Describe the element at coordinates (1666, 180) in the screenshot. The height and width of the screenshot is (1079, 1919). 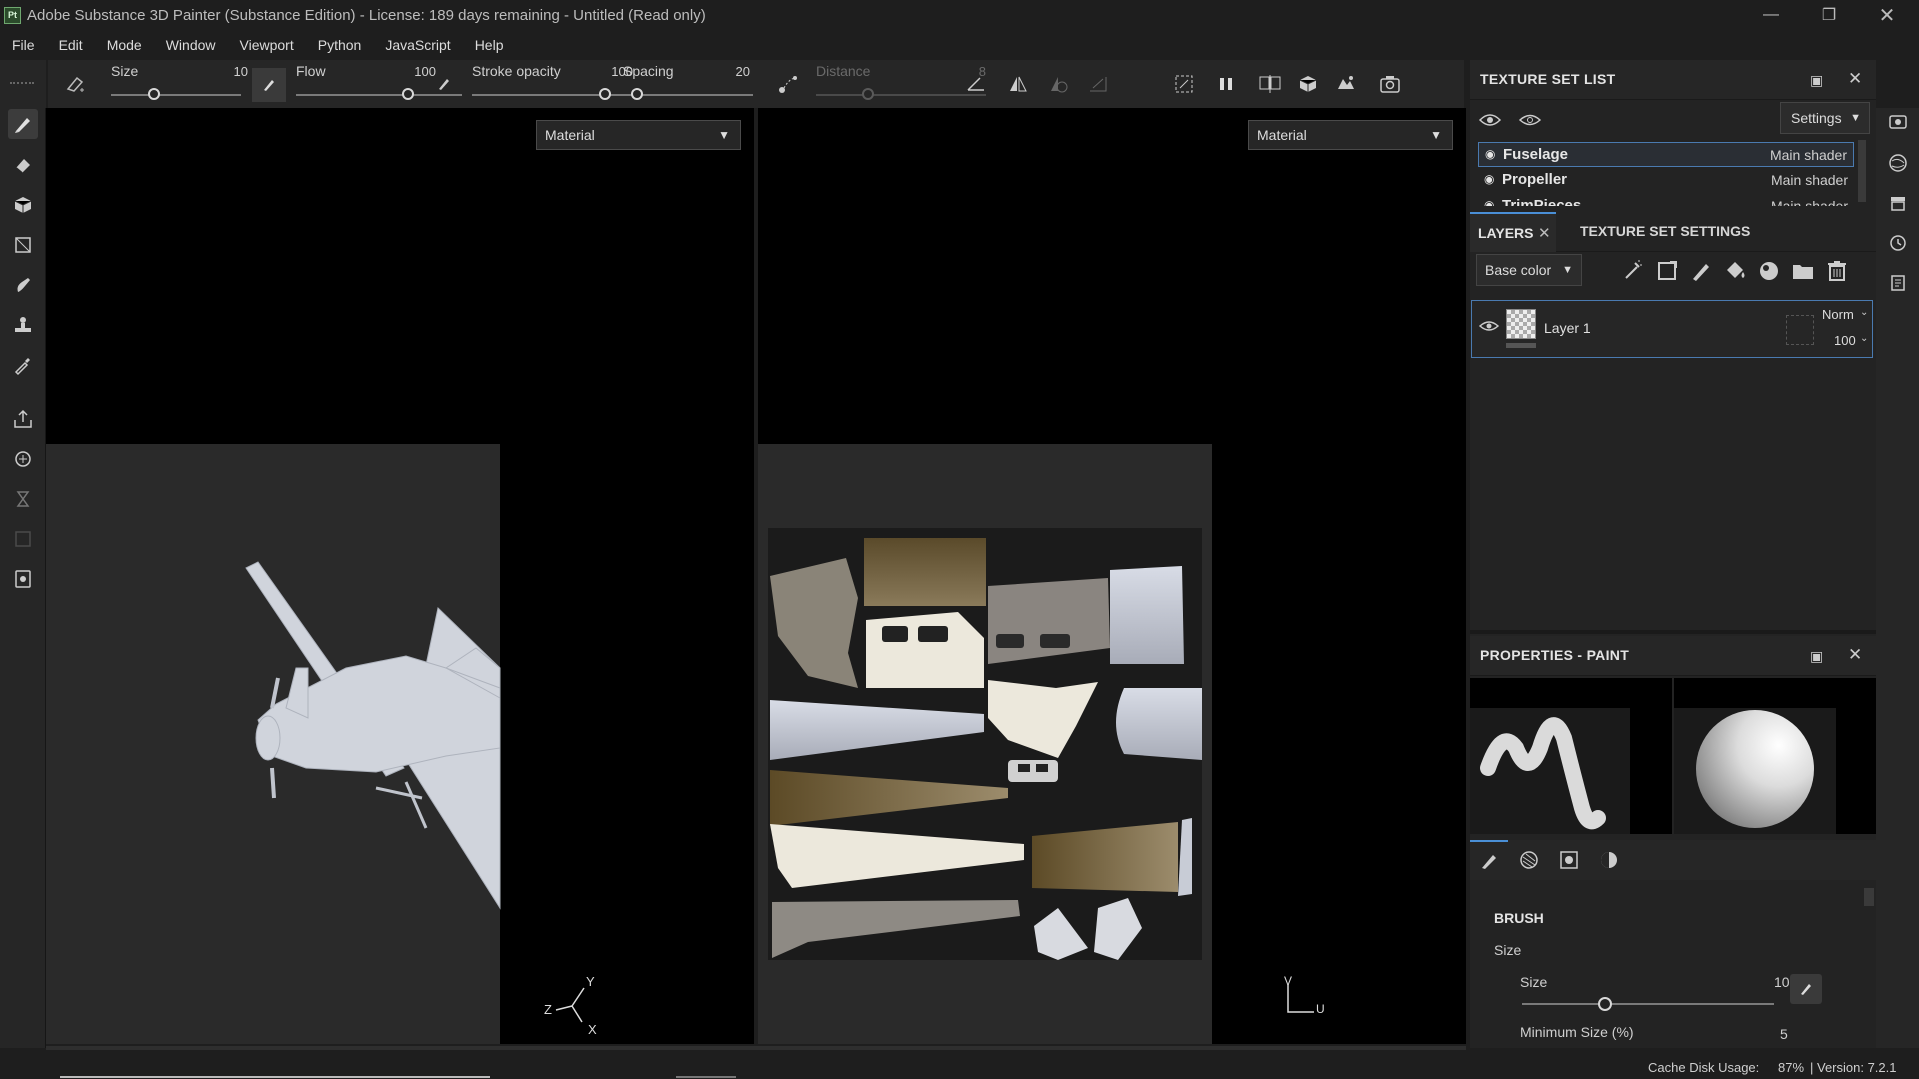
I see `texture-set-row-propeller: ◉ Propeller Main shader` at that location.